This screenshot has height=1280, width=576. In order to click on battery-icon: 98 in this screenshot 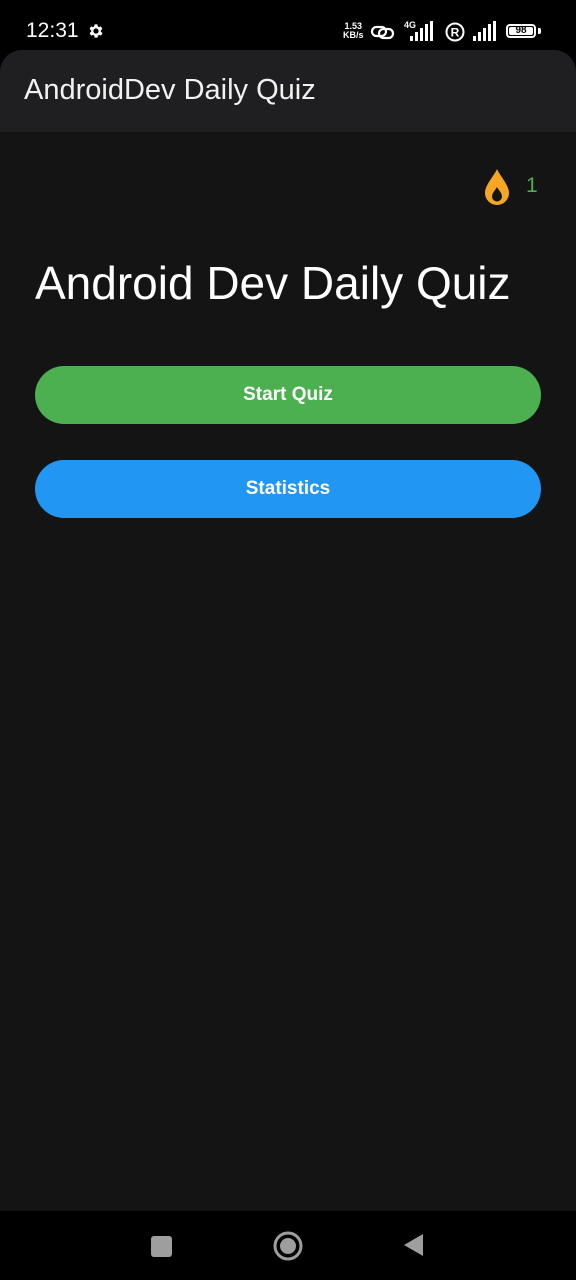, I will do `click(521, 31)`.